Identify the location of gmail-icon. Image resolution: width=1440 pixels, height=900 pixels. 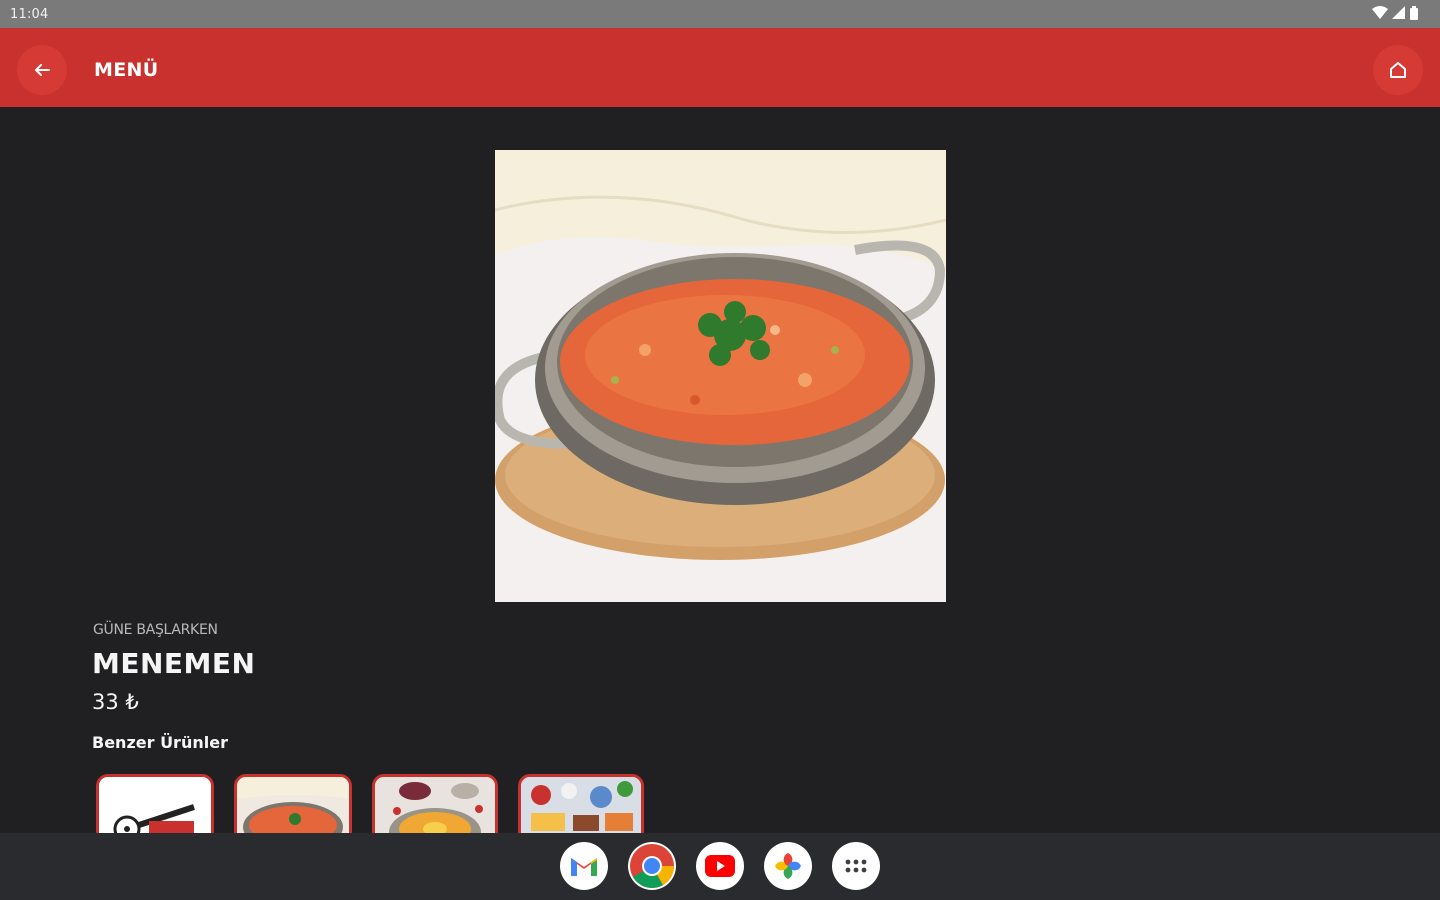
(584, 866).